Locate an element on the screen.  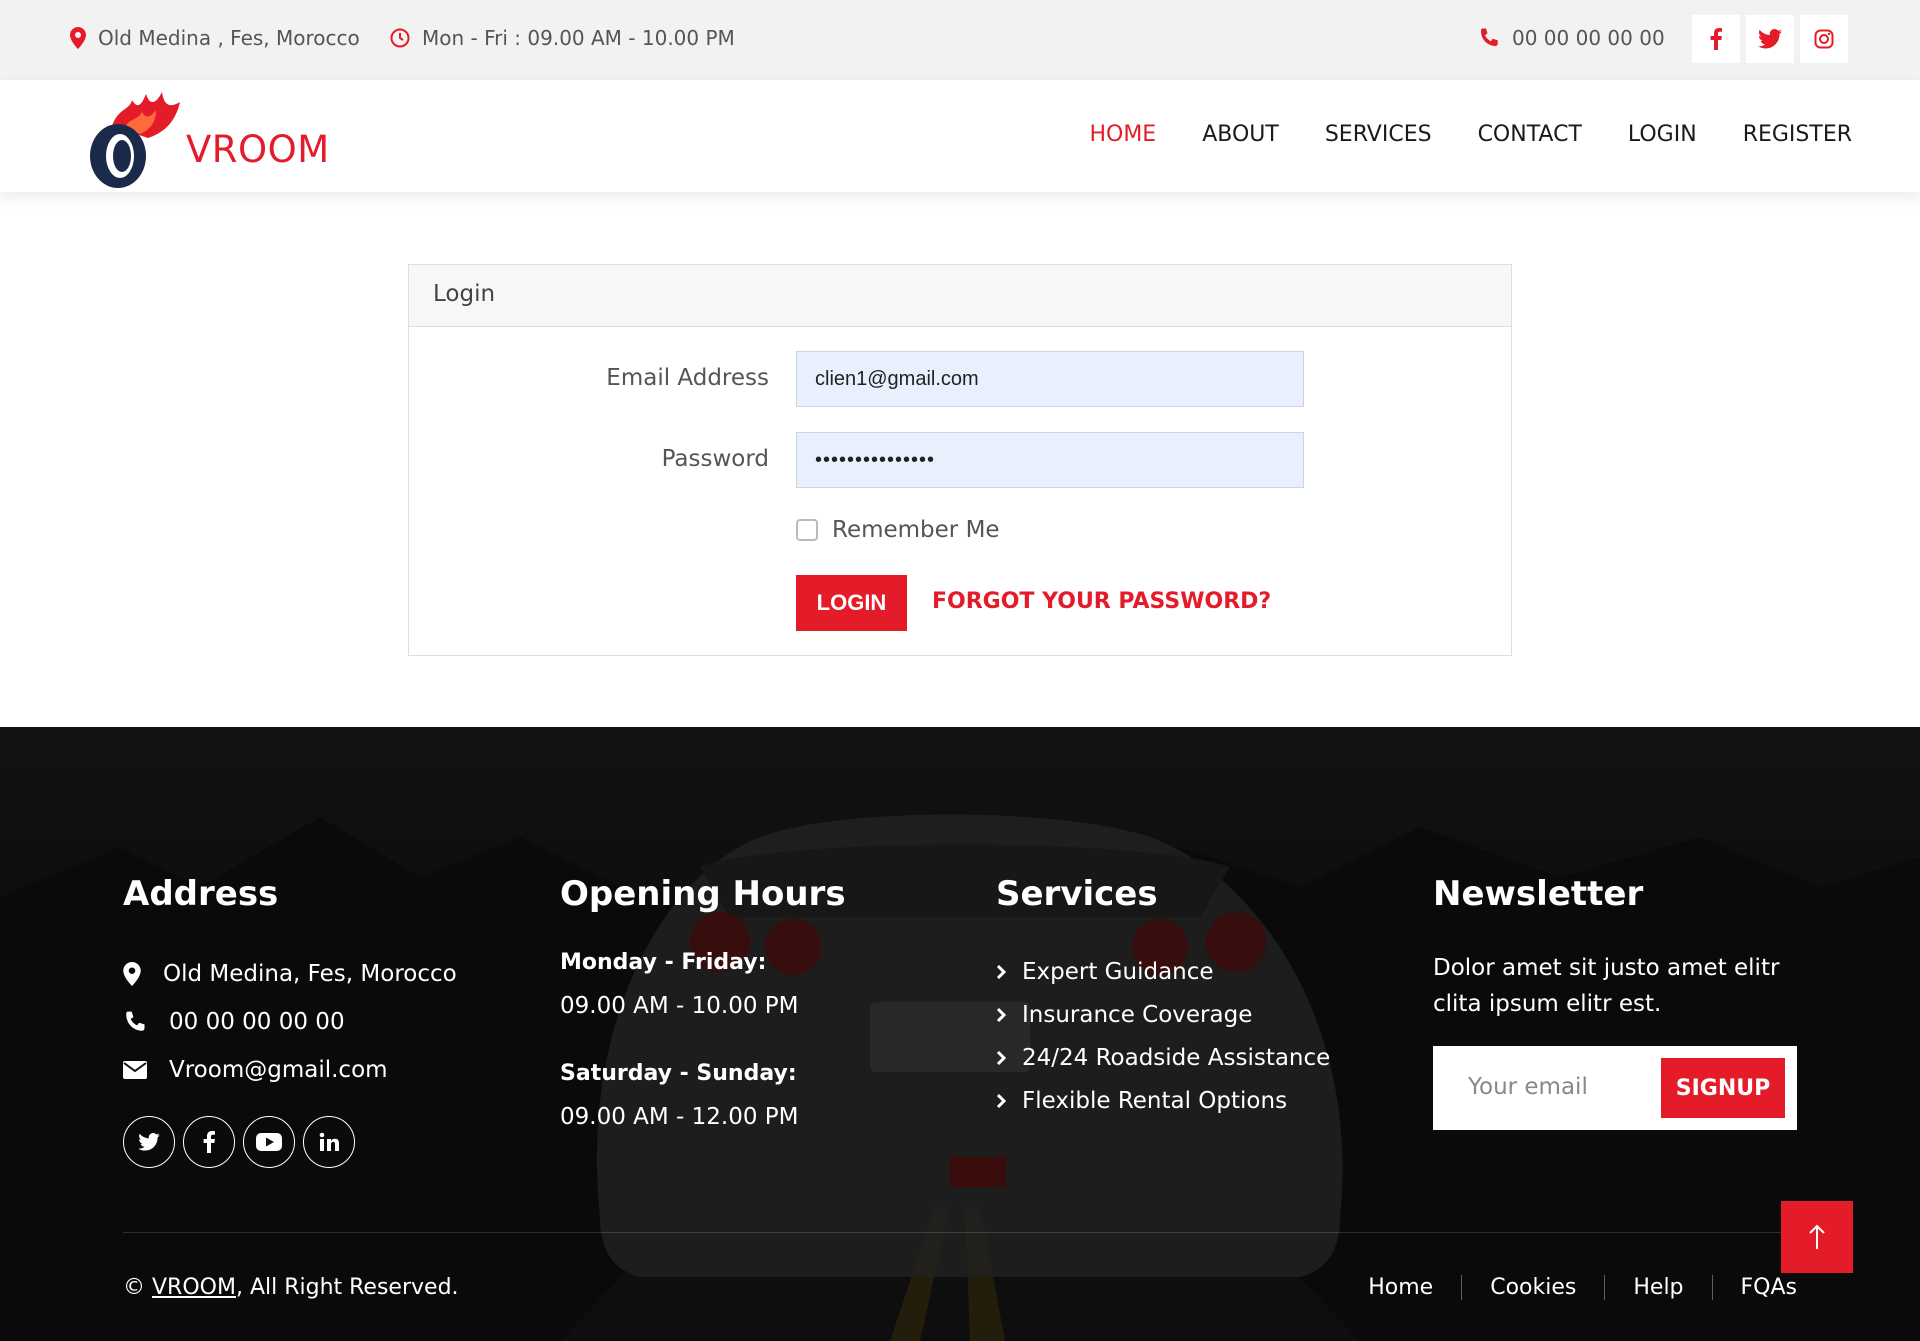
email-input: clien1@gmail.com is located at coordinates (1050, 379).